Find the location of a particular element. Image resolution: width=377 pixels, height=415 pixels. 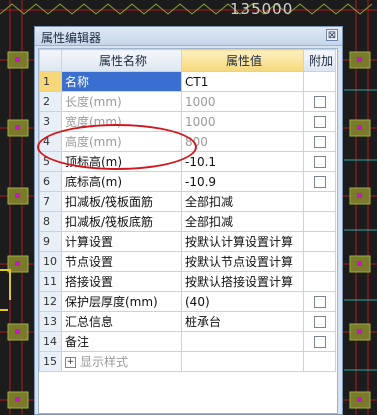

property-row: 2 长度(mm) 1000 is located at coordinates (187, 101).